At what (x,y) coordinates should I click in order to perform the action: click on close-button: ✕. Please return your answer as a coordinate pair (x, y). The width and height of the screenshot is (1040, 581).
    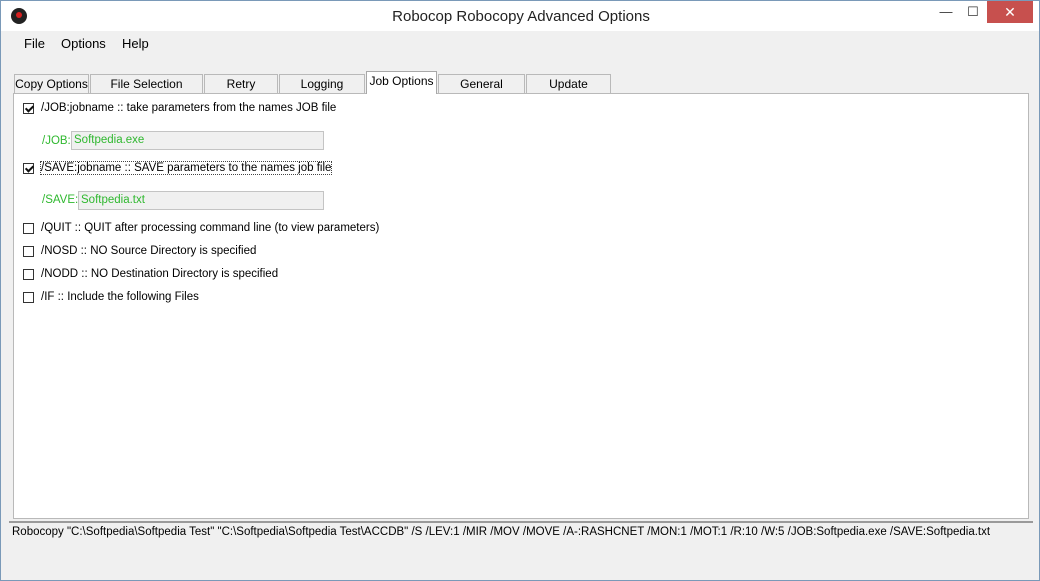
    Looking at the image, I should click on (1010, 12).